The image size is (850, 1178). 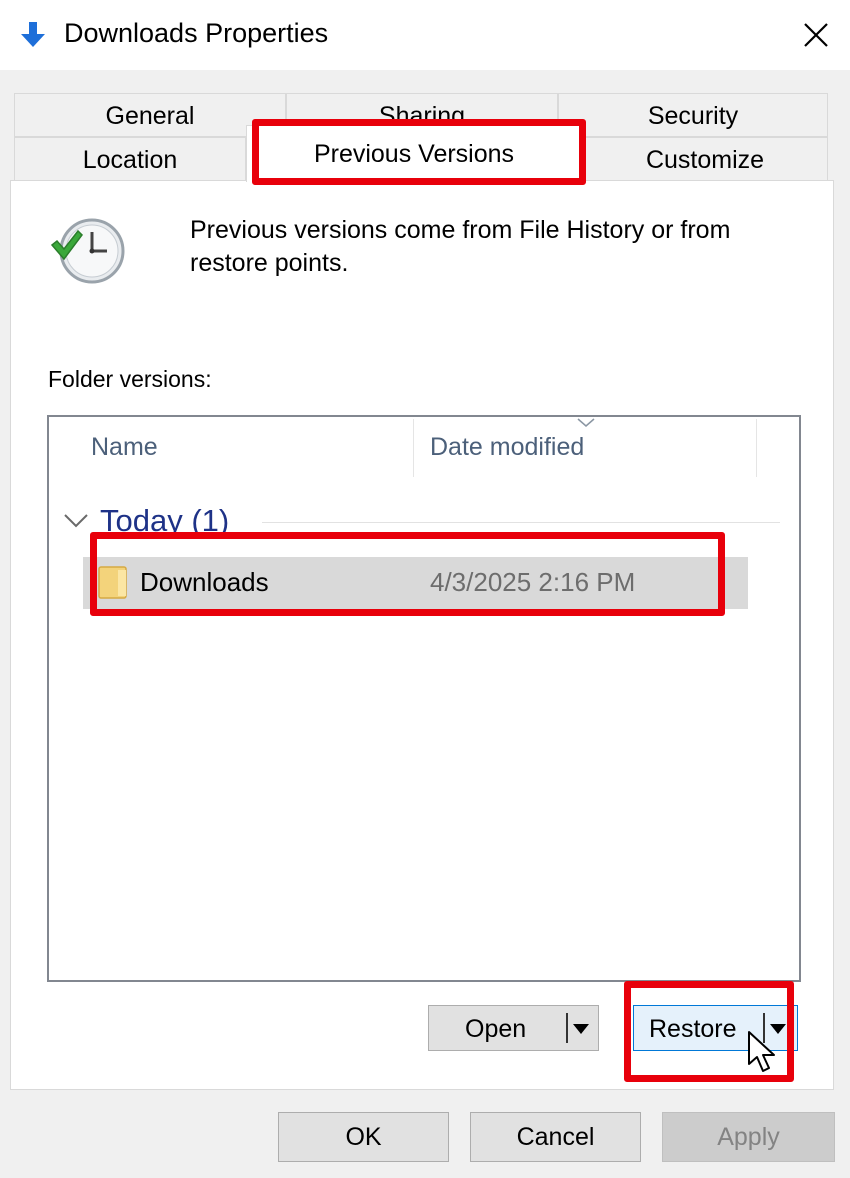 What do you see at coordinates (748, 1137) in the screenshot?
I see `apply-button: Apply` at bounding box center [748, 1137].